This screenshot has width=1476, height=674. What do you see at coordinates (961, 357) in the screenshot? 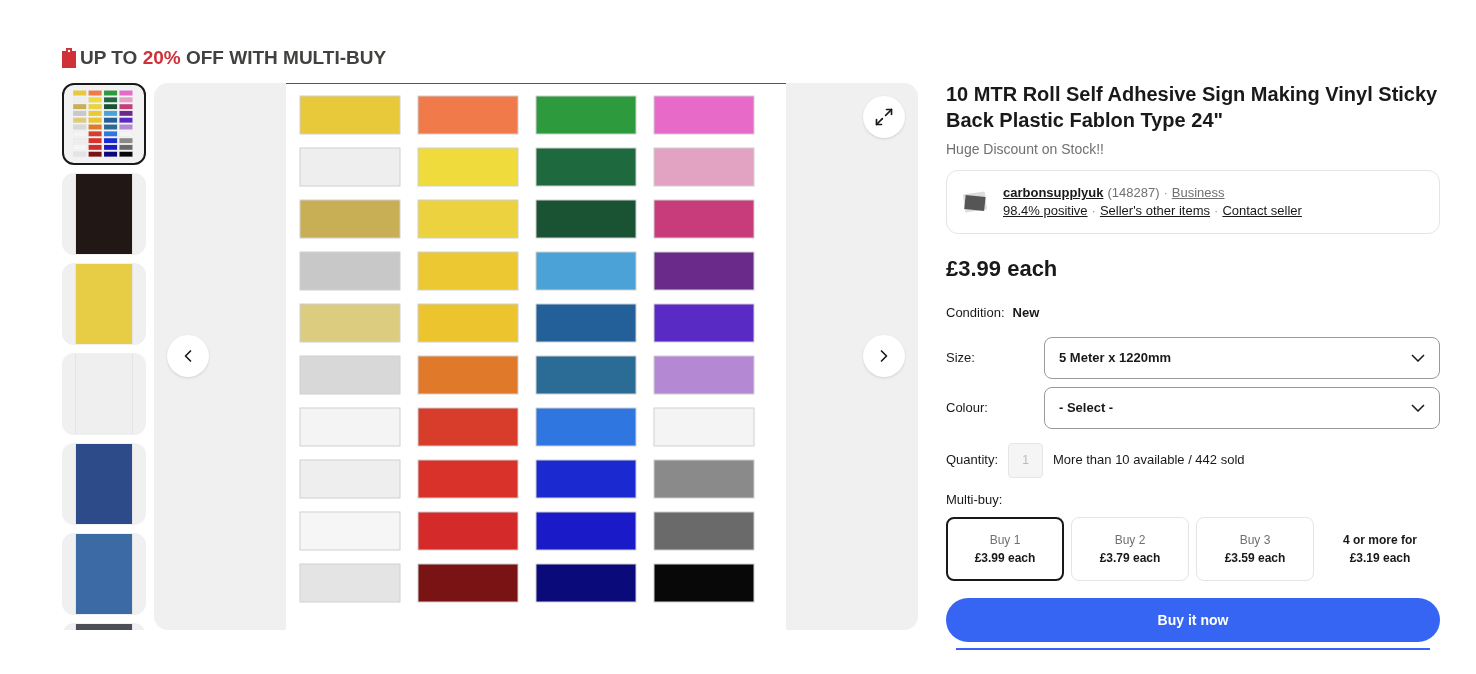
I see `option-label: Size:` at bounding box center [961, 357].